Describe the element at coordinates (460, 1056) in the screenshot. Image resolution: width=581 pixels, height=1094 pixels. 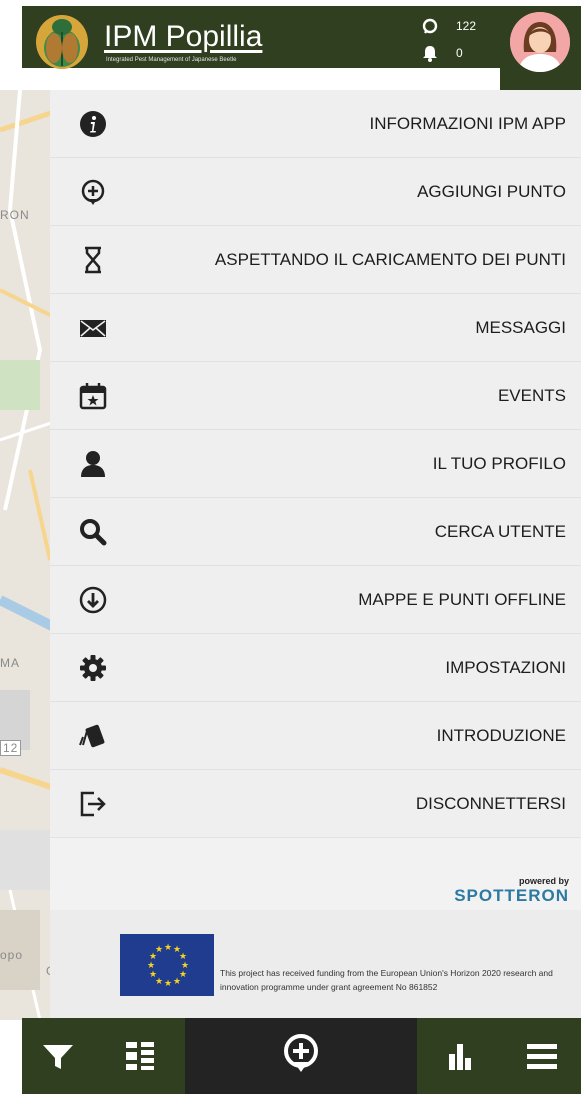
I see `statistics-icon` at that location.